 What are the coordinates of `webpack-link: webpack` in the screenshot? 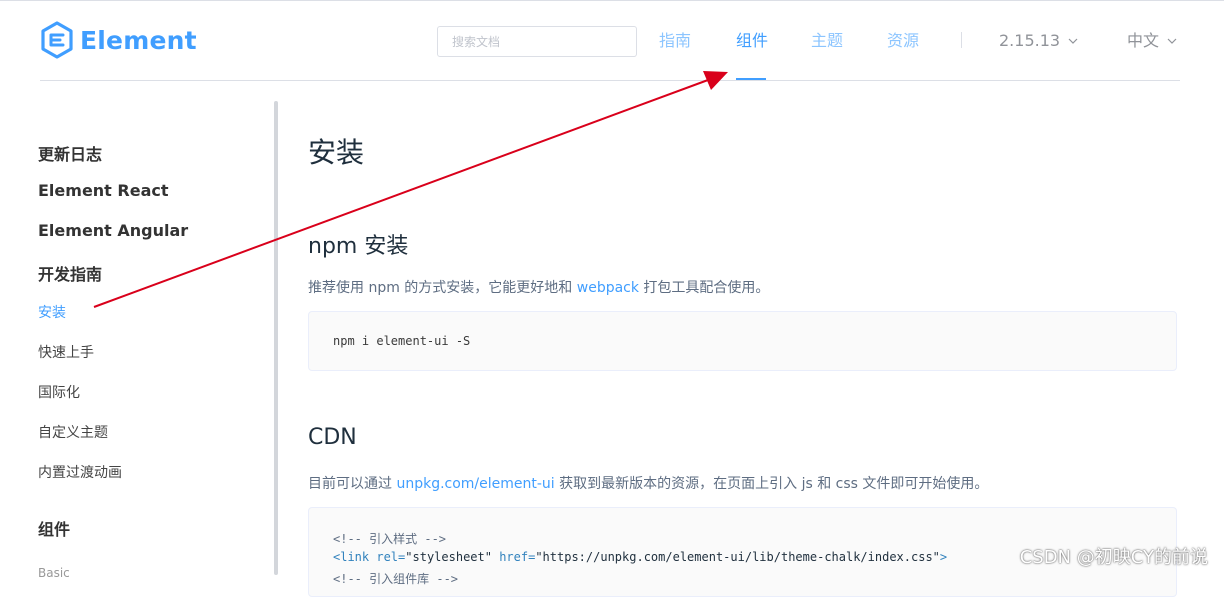 It's located at (608, 288).